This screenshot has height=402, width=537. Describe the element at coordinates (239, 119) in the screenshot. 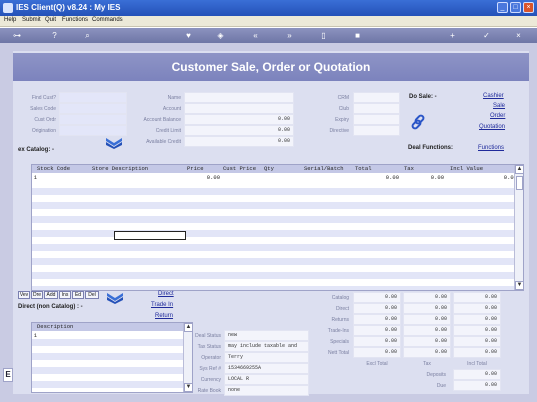

I see `account-balance-field: 0.00` at that location.